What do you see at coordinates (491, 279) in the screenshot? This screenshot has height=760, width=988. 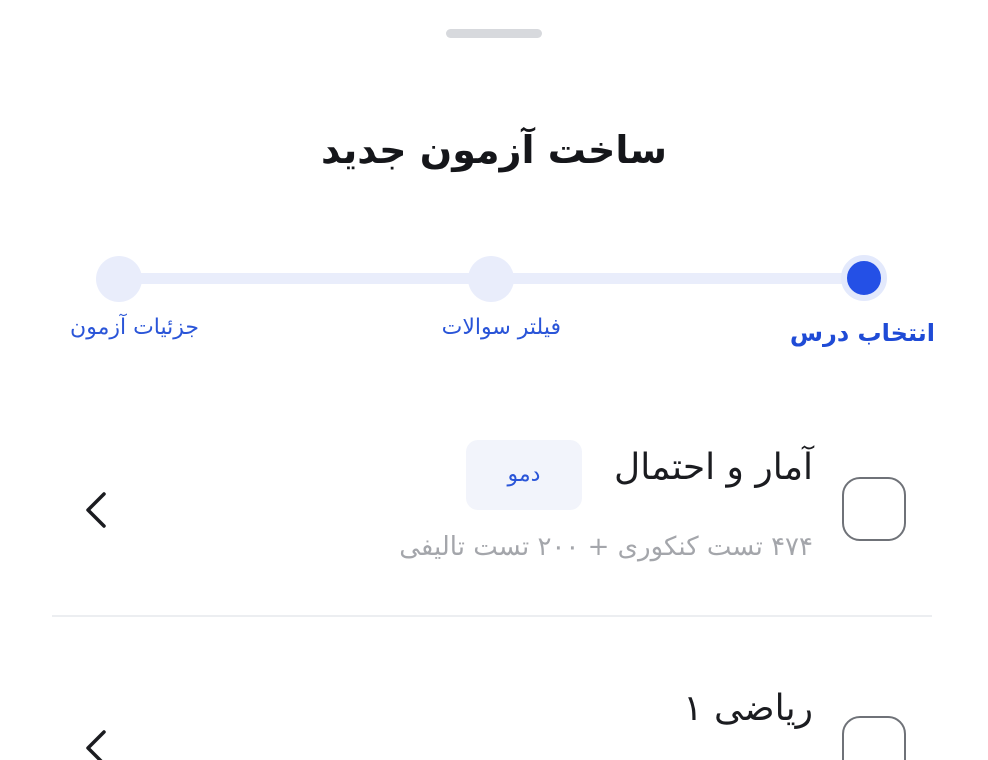 I see `step-indicator-filter-questions` at bounding box center [491, 279].